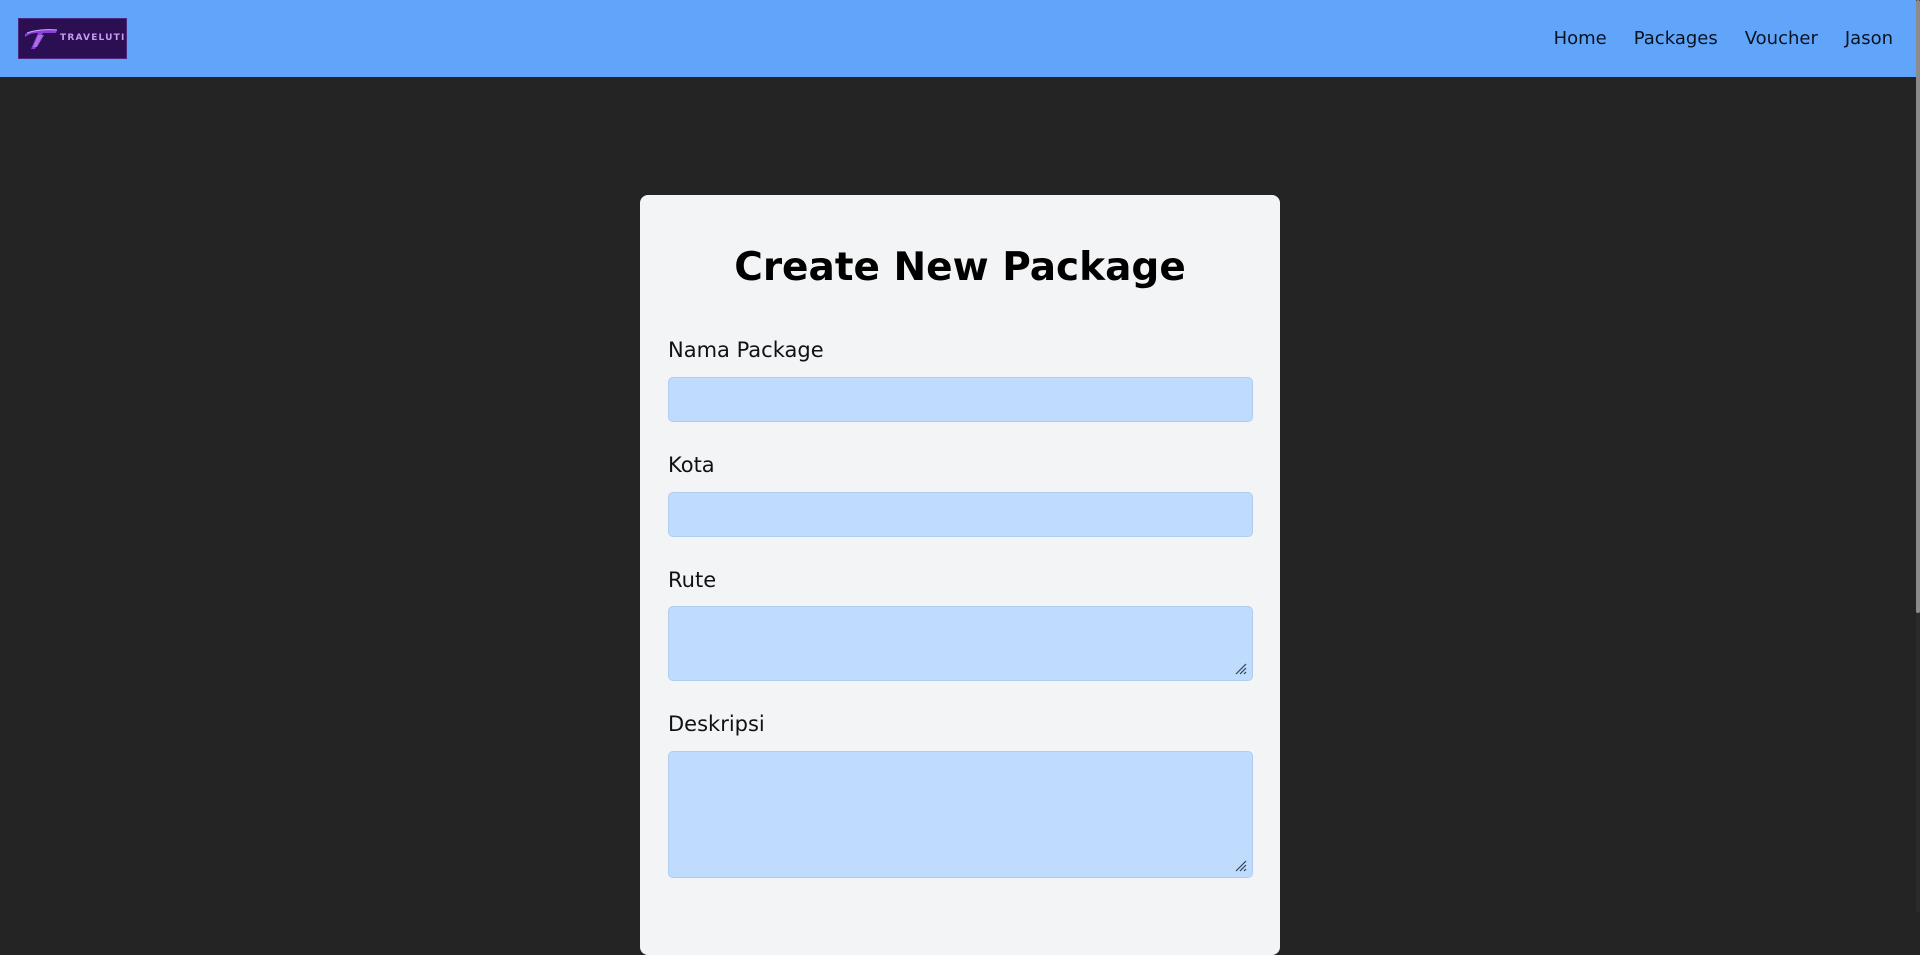 This screenshot has height=955, width=1920. I want to click on main-nav: Home Packages Voucher Jason, so click(1723, 38).